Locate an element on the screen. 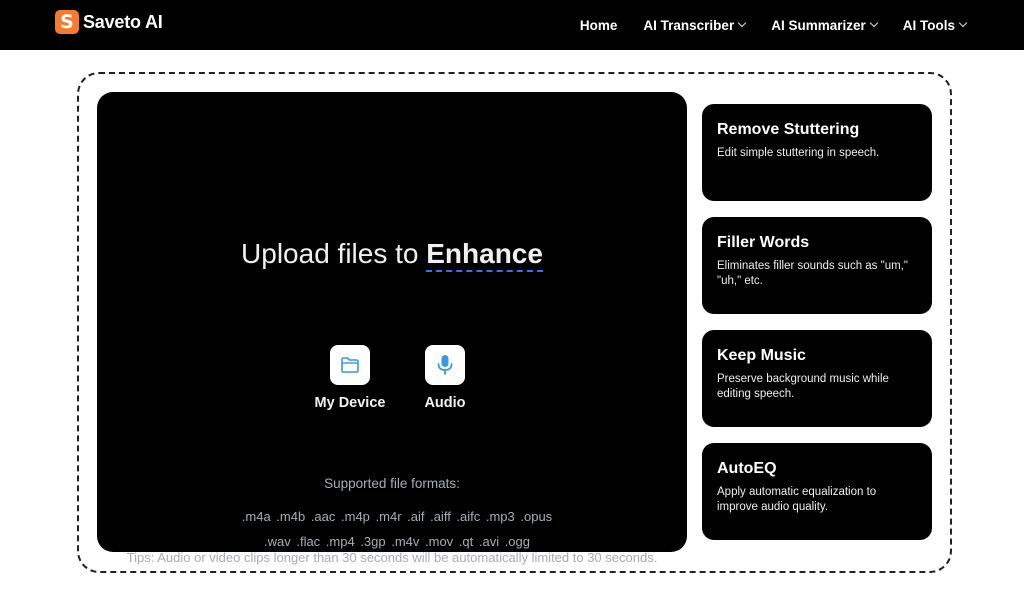  supported-formats-heading: Supported file formats: is located at coordinates (392, 483).